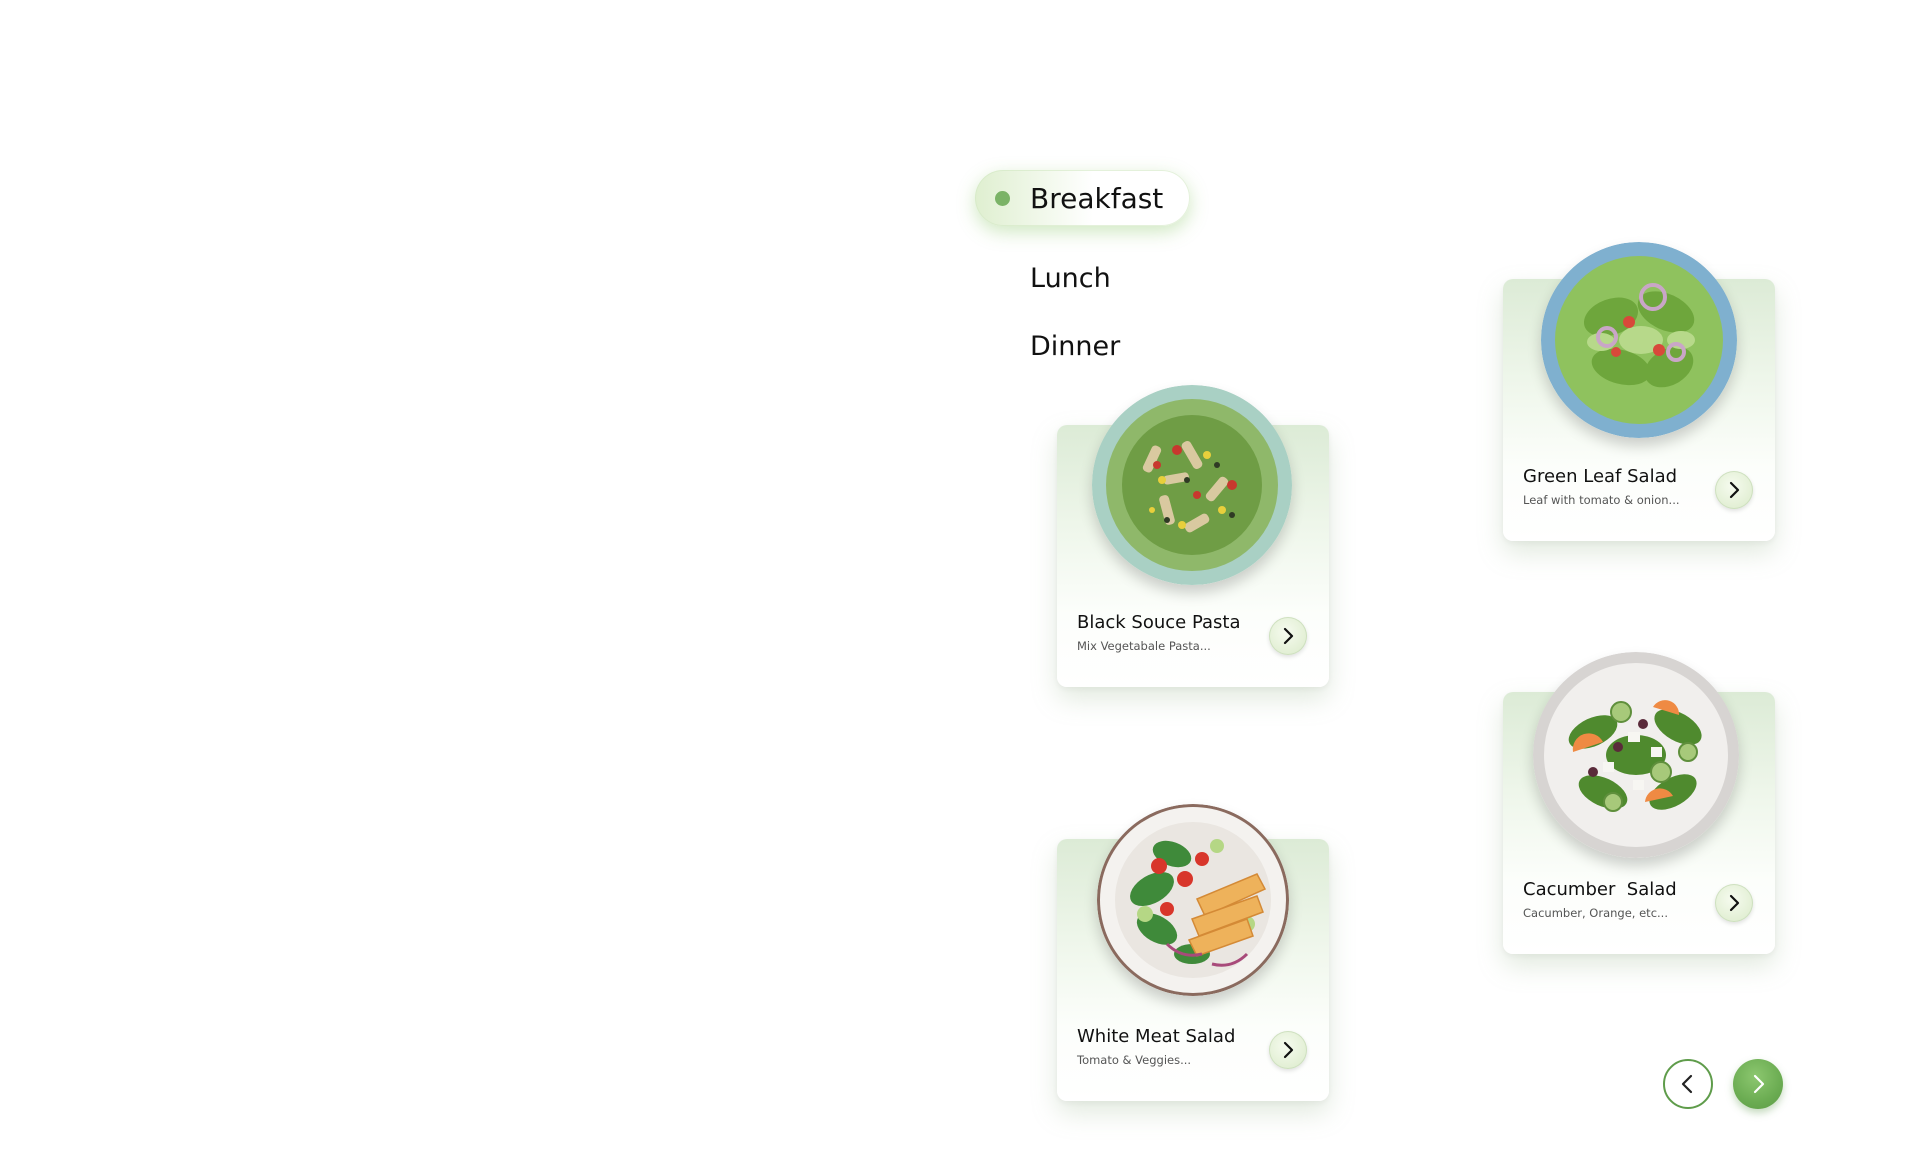 The image size is (1920, 1172). I want to click on tab-lunch: Lunch, so click(1070, 278).